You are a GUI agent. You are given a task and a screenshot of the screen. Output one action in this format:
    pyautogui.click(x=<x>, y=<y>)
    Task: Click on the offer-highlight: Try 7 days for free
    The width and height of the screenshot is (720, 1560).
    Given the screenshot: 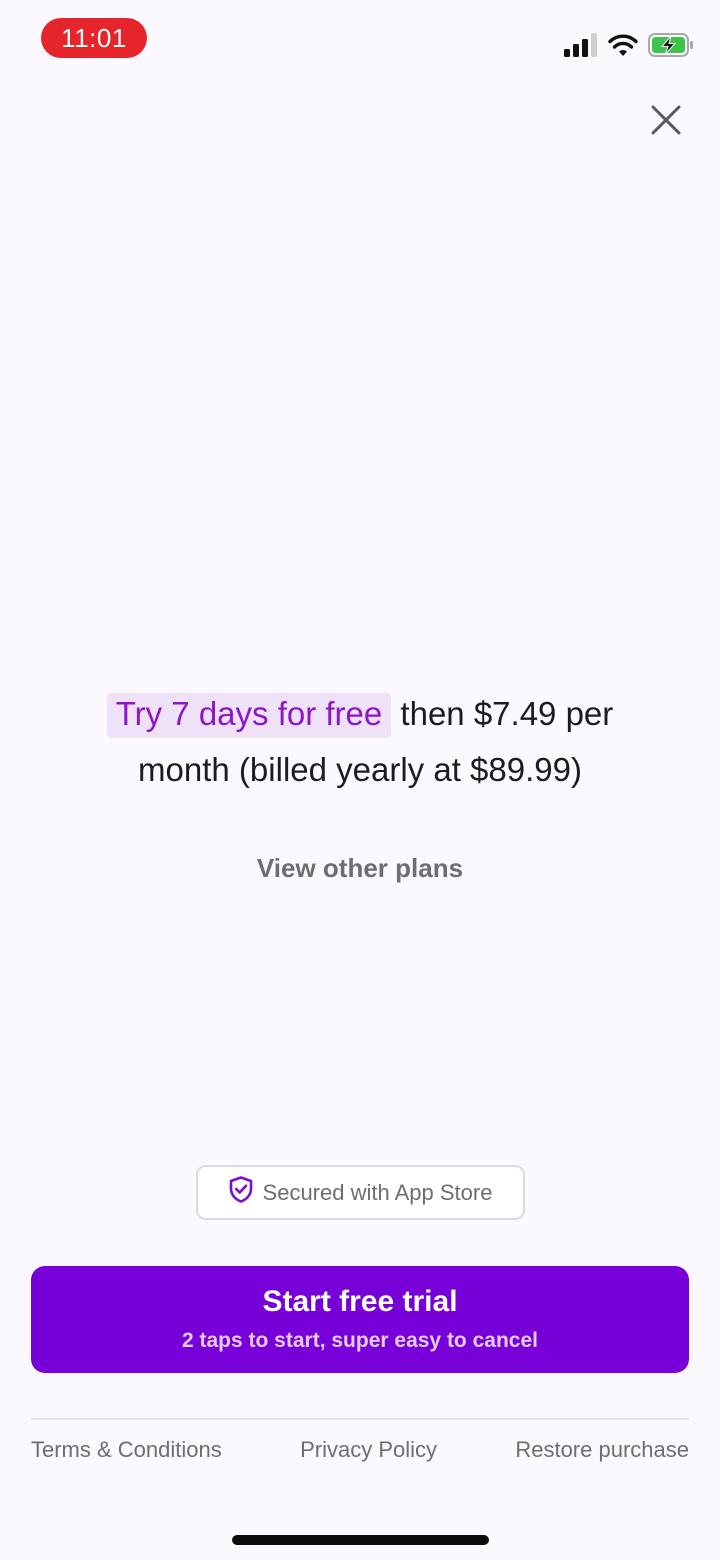 What is the action you would take?
    pyautogui.click(x=249, y=715)
    